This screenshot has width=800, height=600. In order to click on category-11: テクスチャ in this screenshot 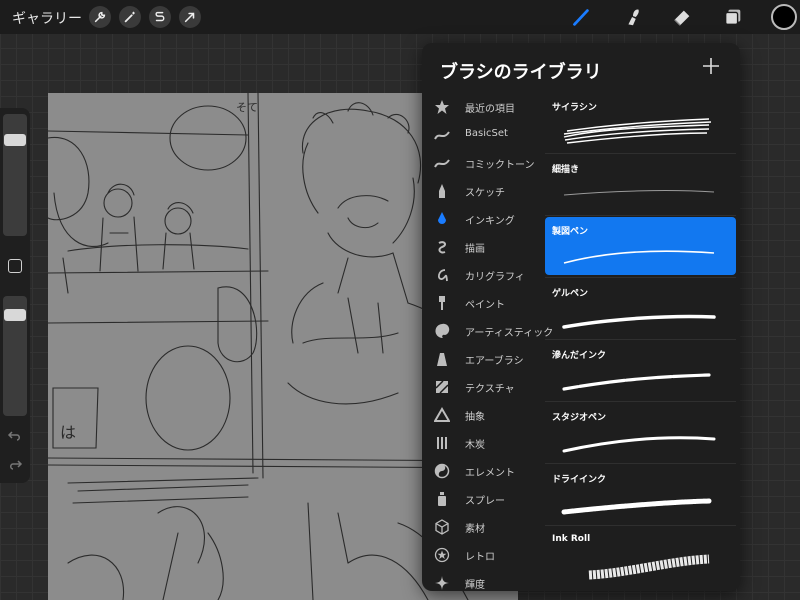, I will do `click(482, 387)`.